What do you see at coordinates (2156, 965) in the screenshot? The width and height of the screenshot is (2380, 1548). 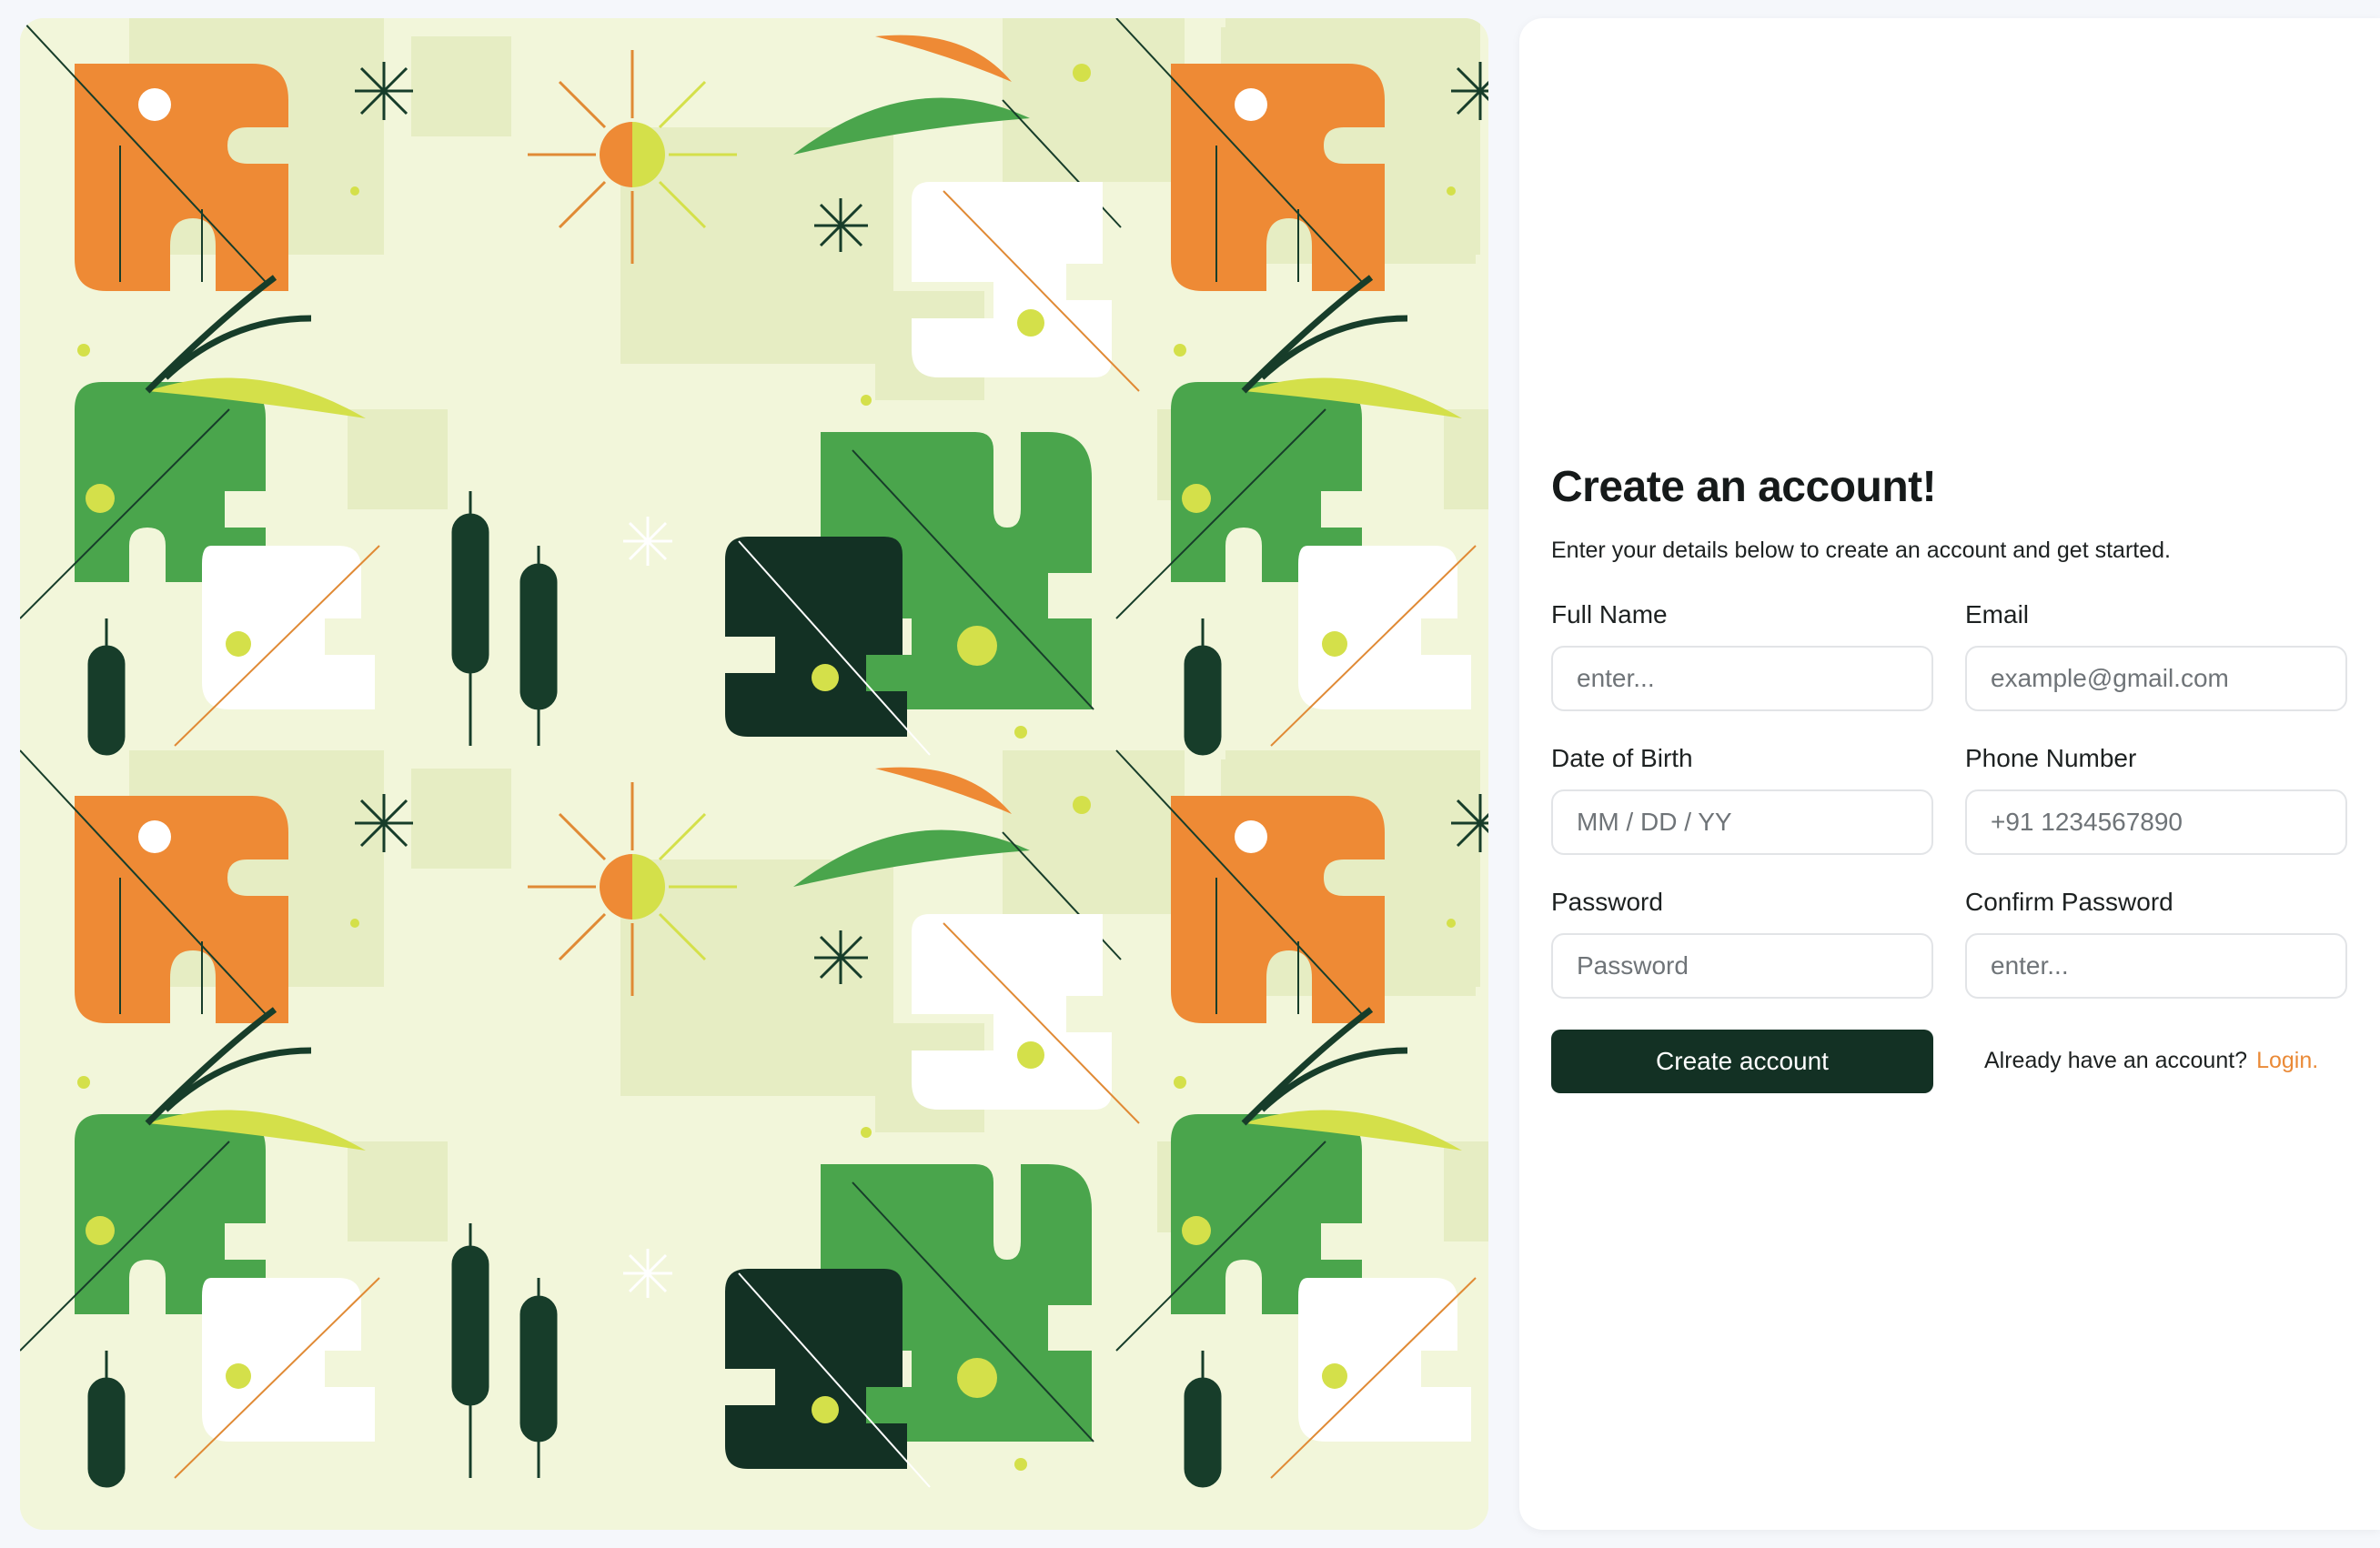 I see `confirm-password-input` at bounding box center [2156, 965].